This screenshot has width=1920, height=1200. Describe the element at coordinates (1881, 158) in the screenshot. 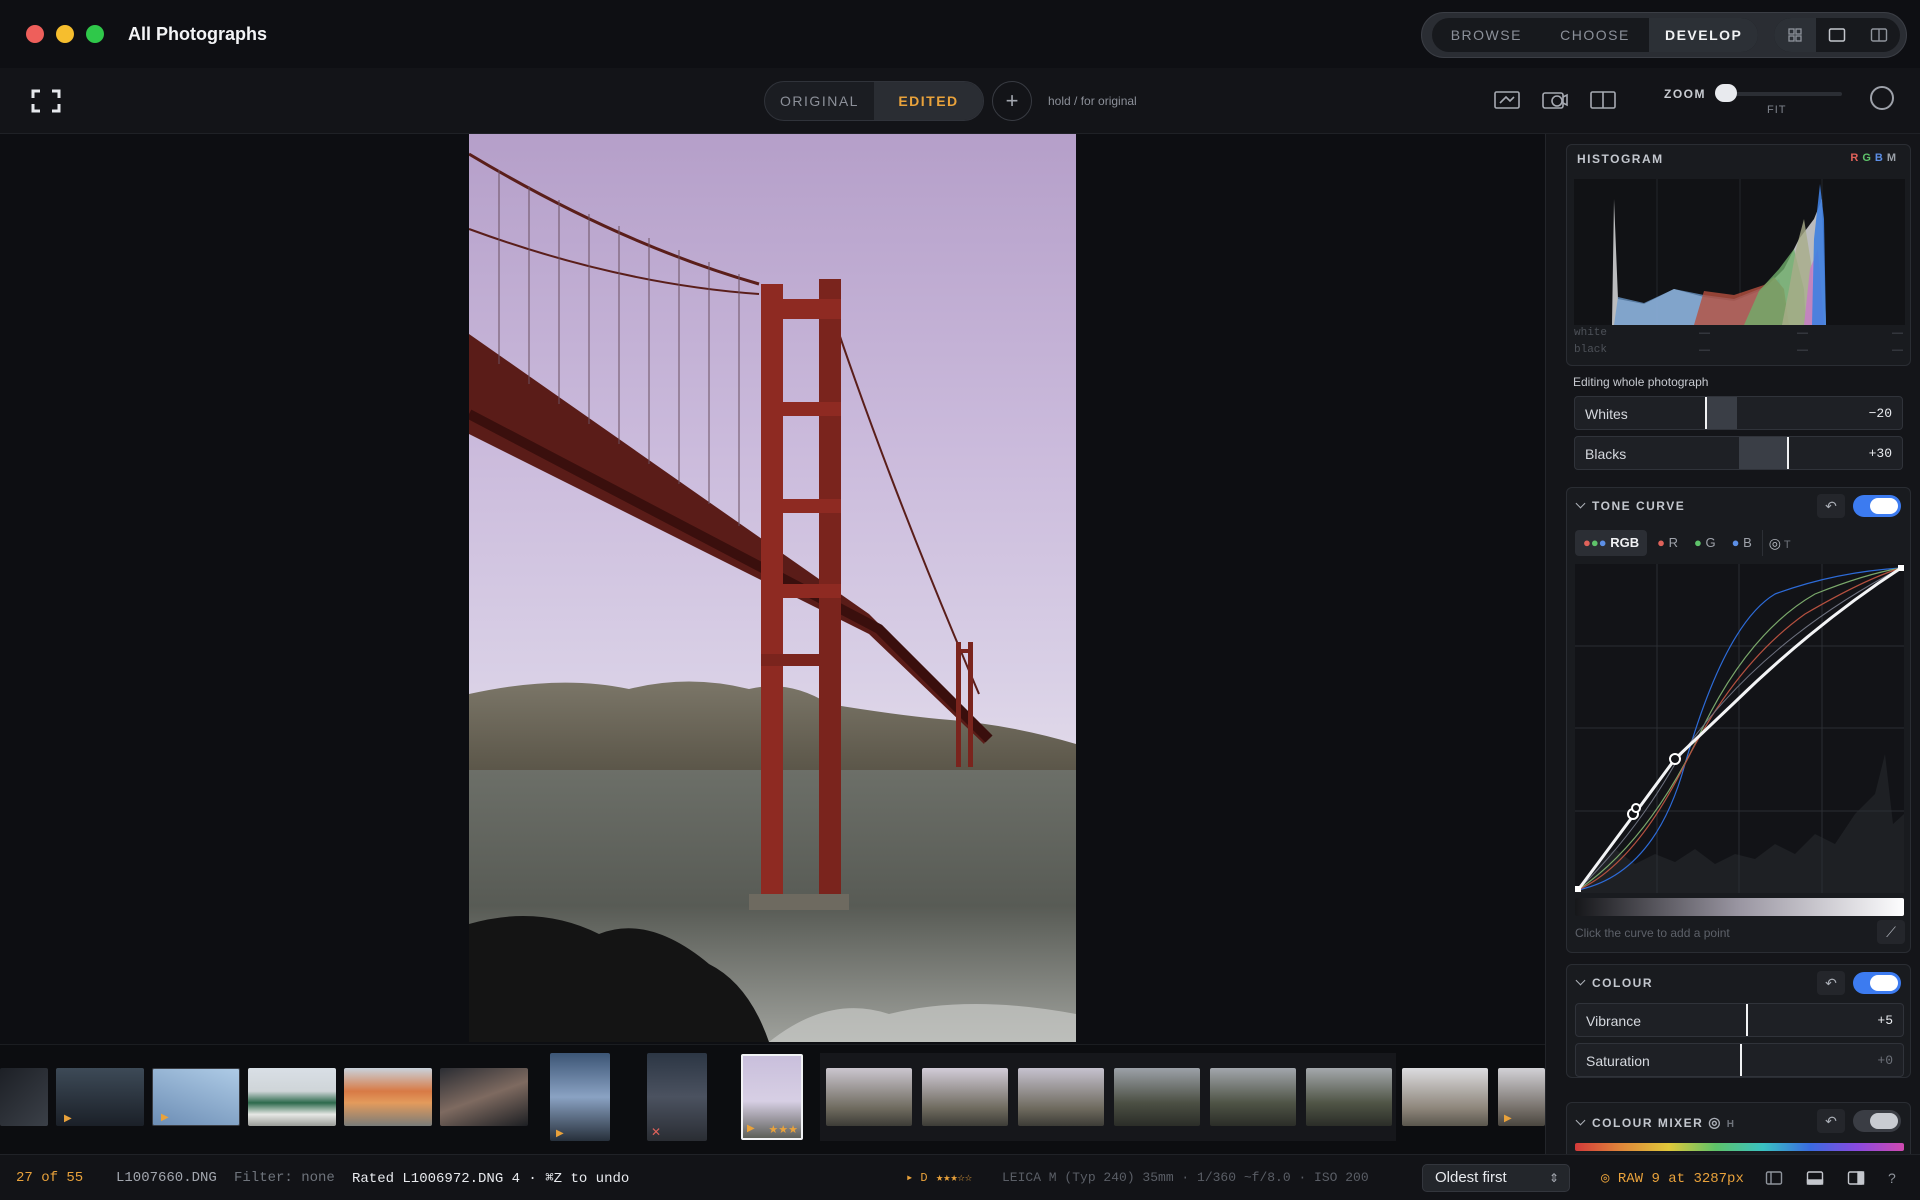

I see `histogram-channel-b: B` at that location.